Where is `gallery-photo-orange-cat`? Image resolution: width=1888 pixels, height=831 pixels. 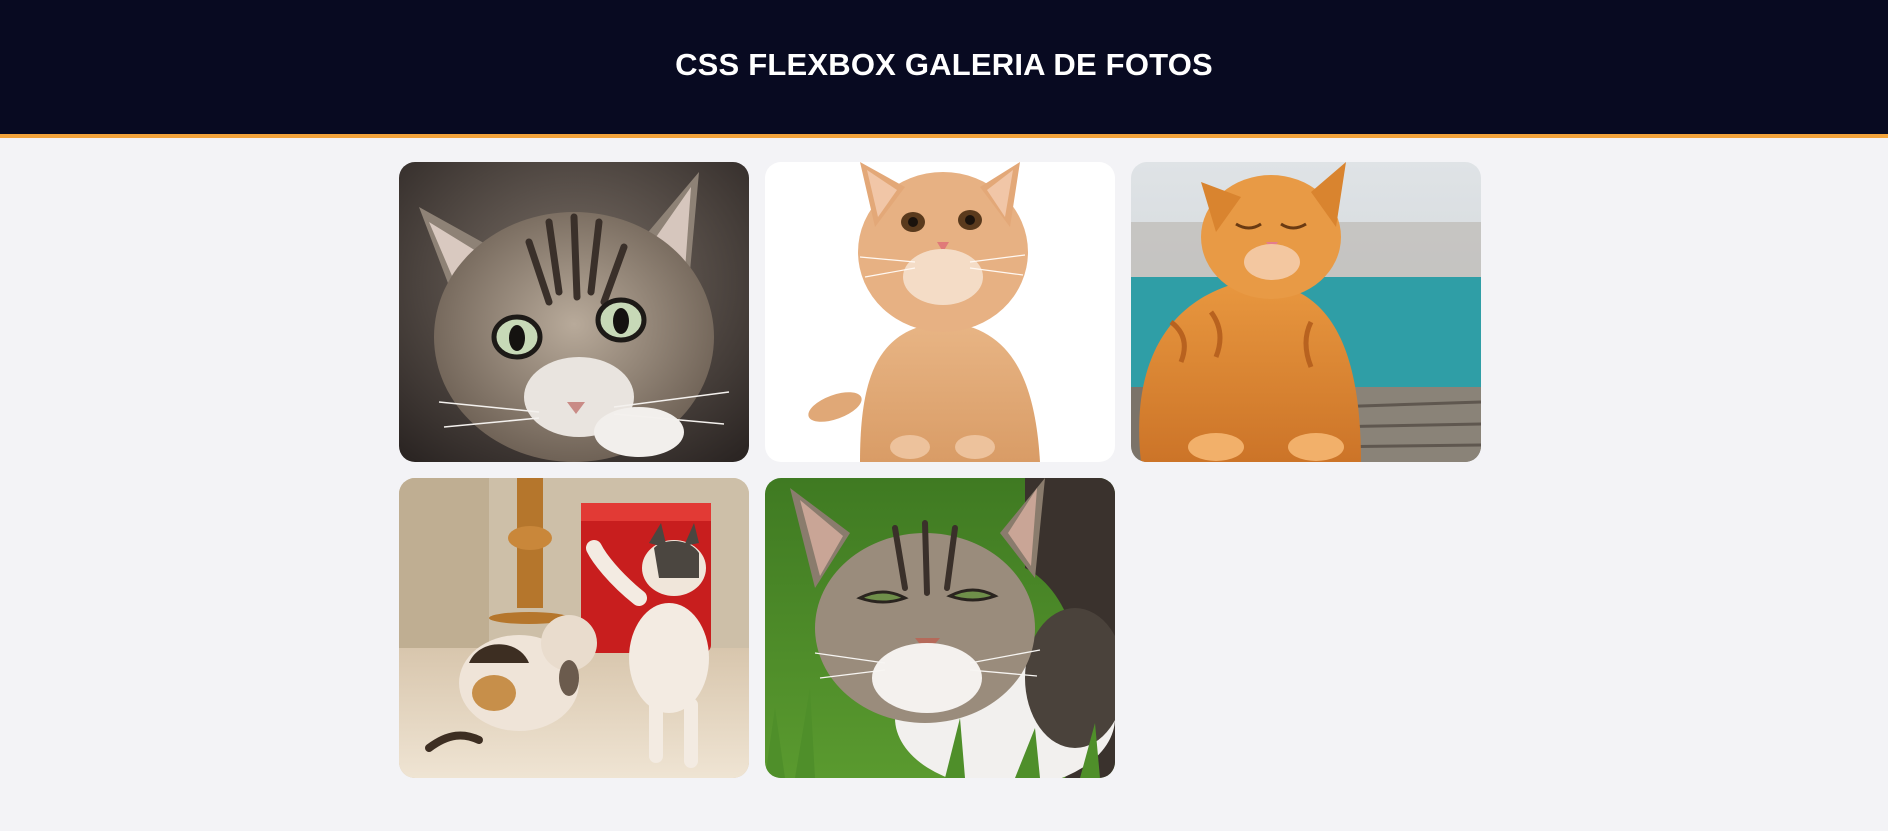
gallery-photo-orange-cat is located at coordinates (1306, 312).